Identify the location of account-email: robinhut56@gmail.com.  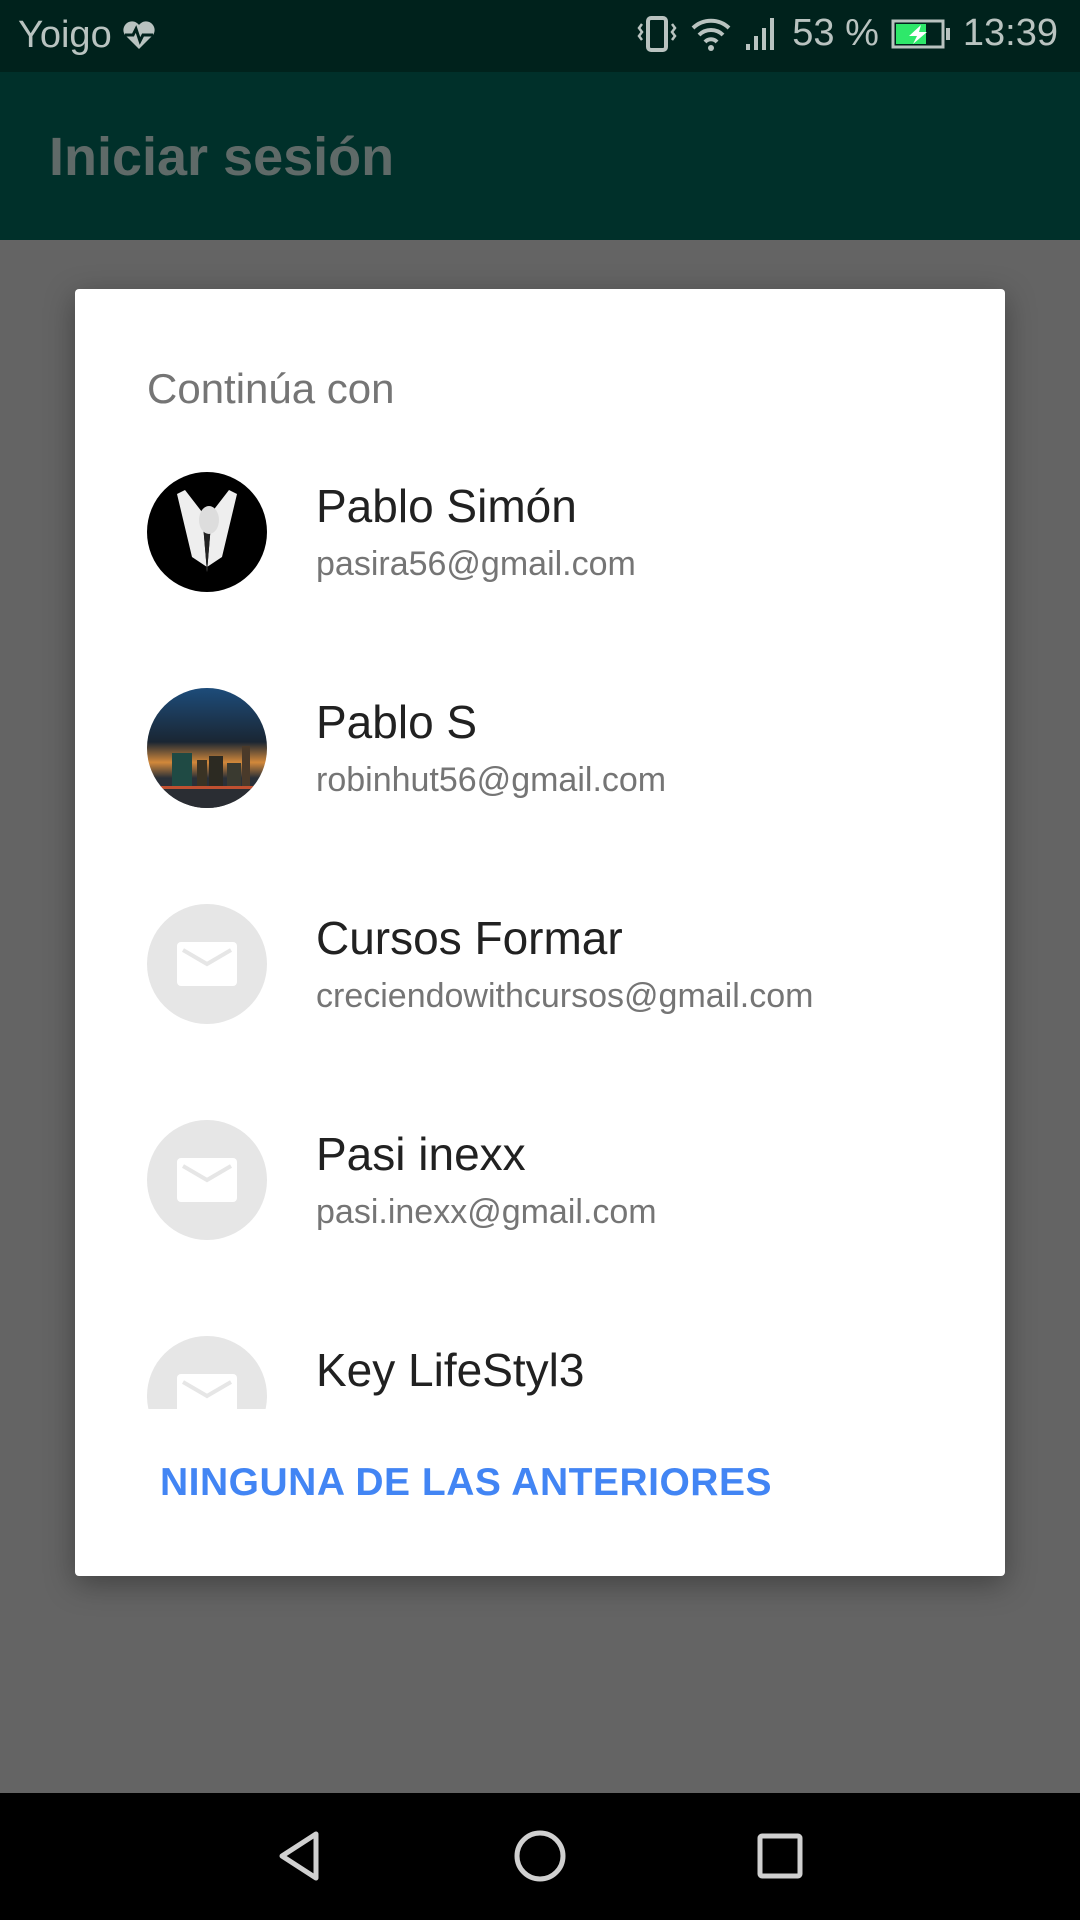
(491, 780).